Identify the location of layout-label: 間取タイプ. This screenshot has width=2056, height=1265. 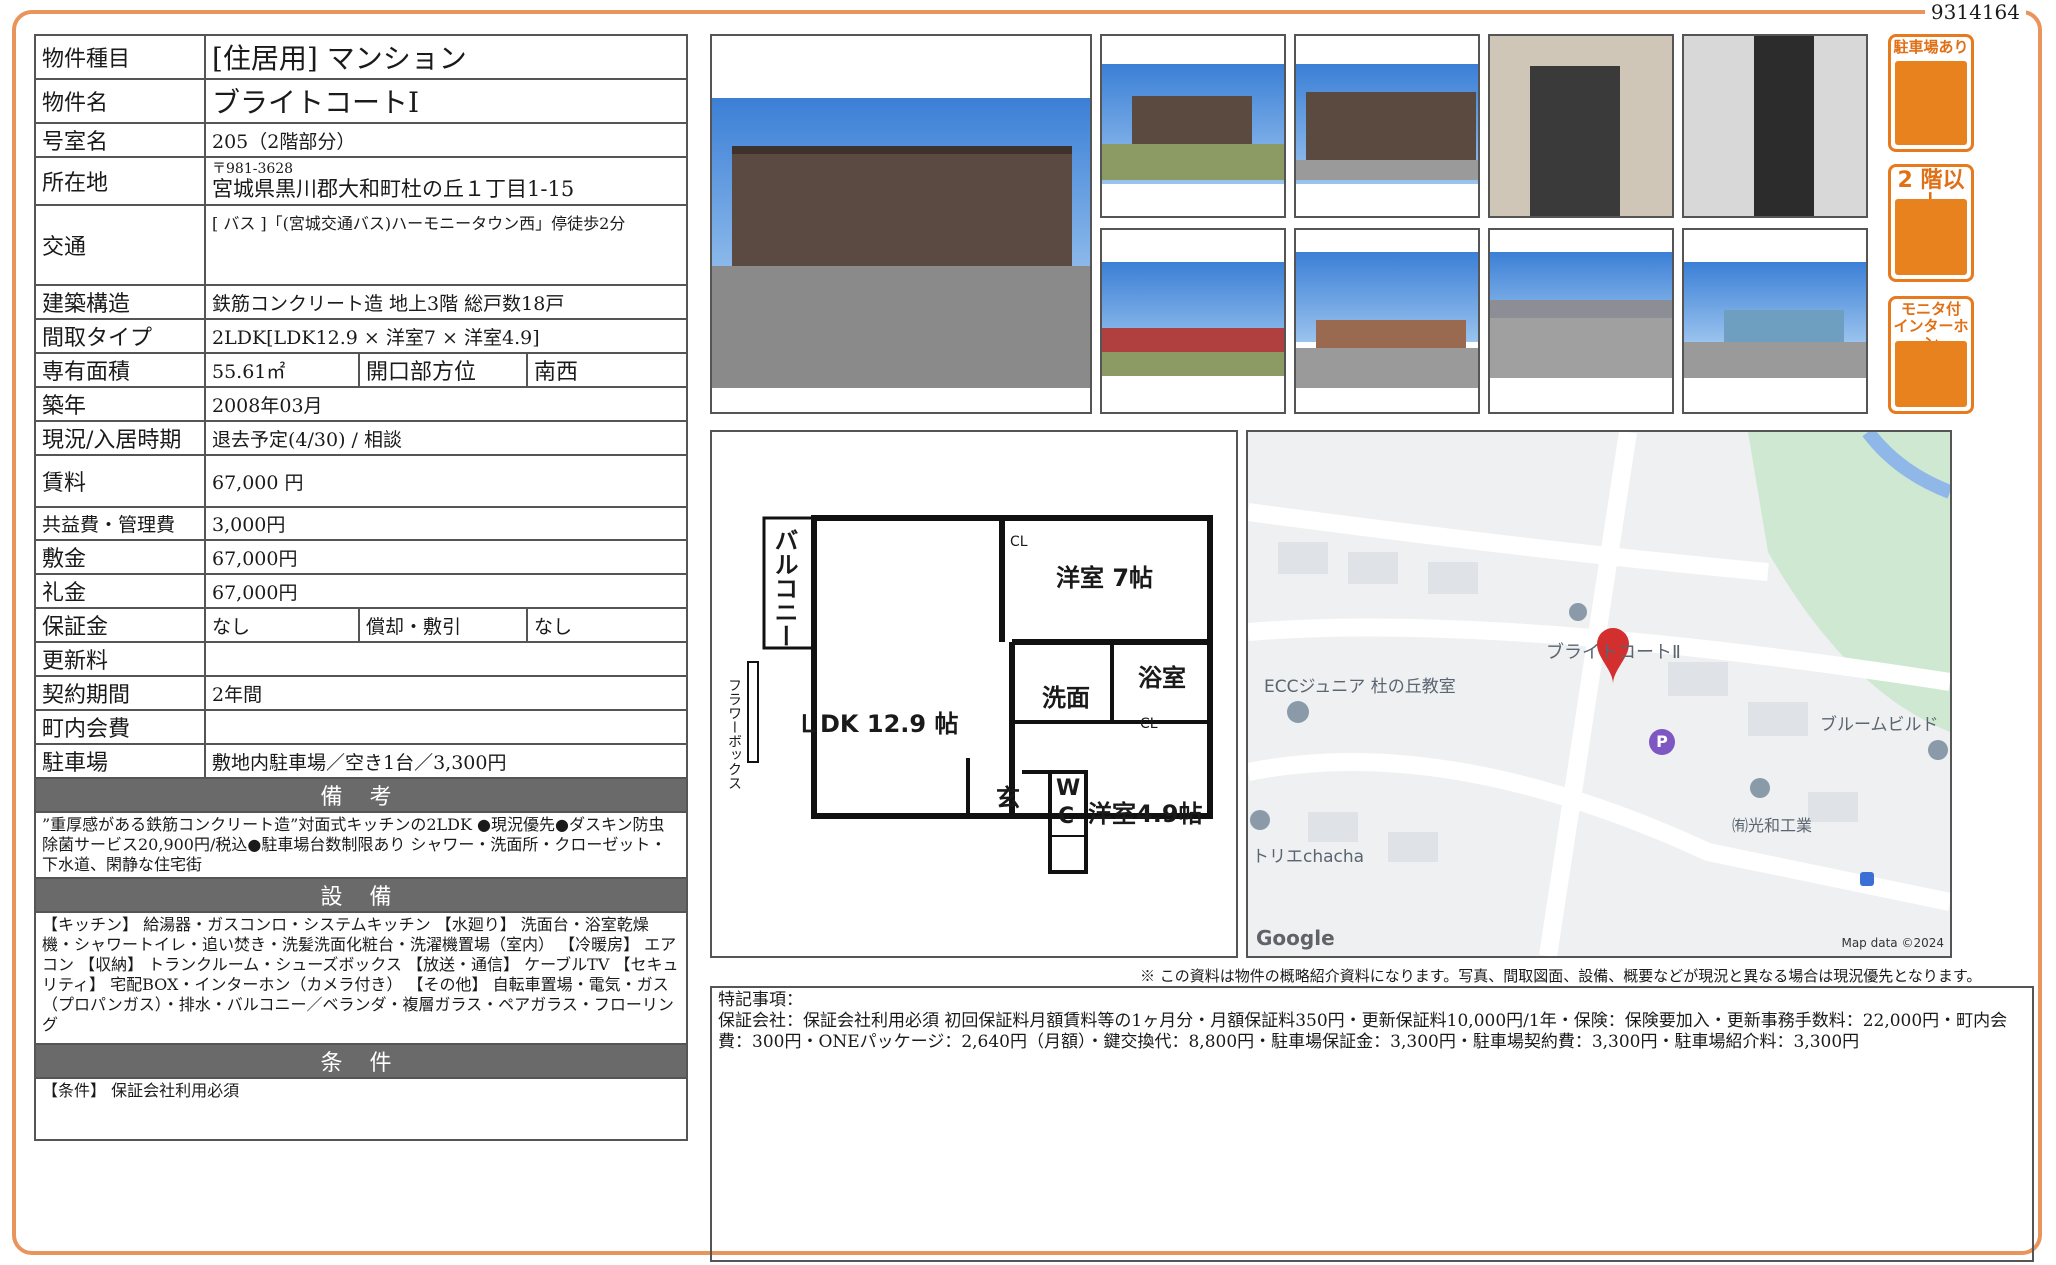
(120, 336).